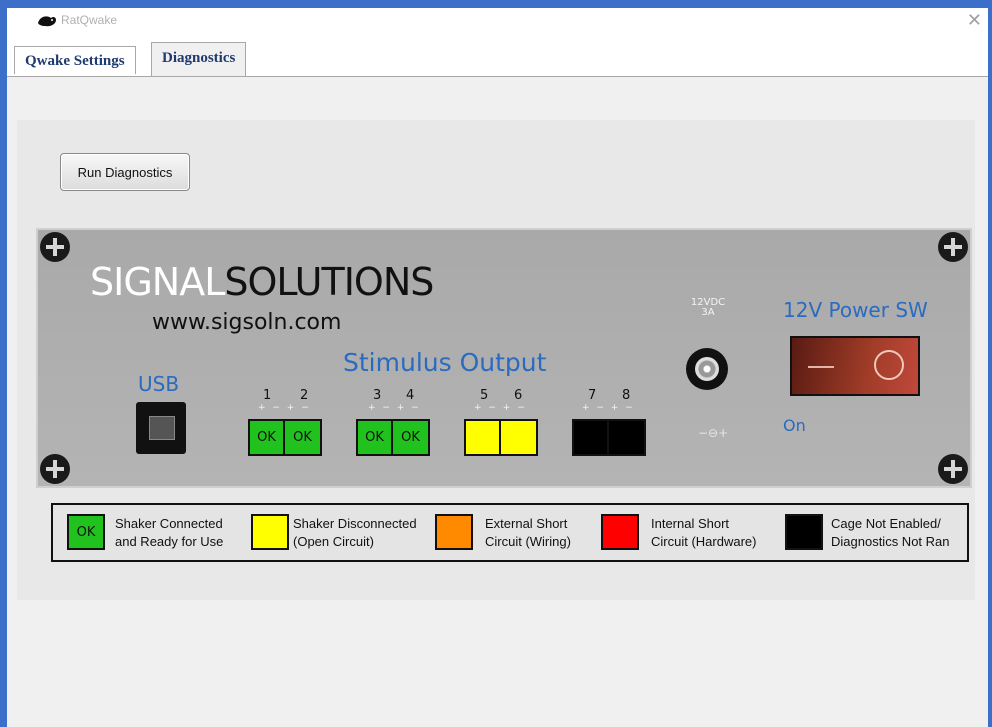 Image resolution: width=992 pixels, height=727 pixels. I want to click on window-border-left, so click(3, 367).